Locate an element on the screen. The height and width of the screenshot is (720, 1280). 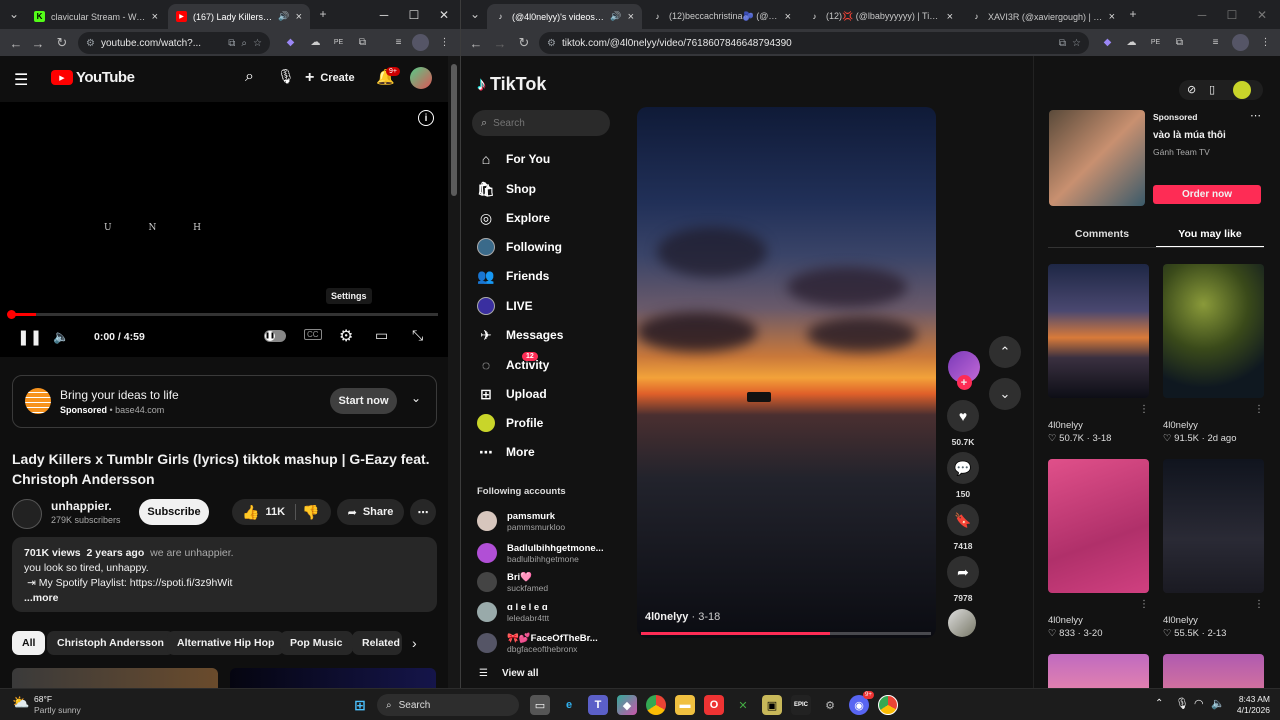
tab-clavicular: K clavicular Stream - Watch Li × is located at coordinates (96, 16).